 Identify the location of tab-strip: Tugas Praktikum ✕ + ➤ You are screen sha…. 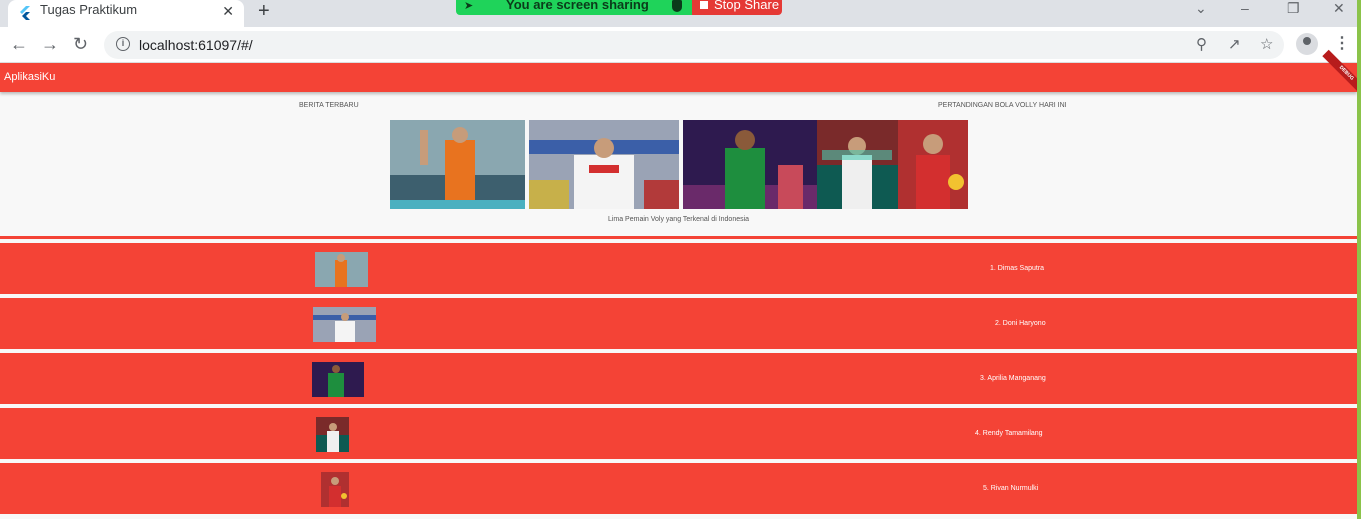
(678, 13).